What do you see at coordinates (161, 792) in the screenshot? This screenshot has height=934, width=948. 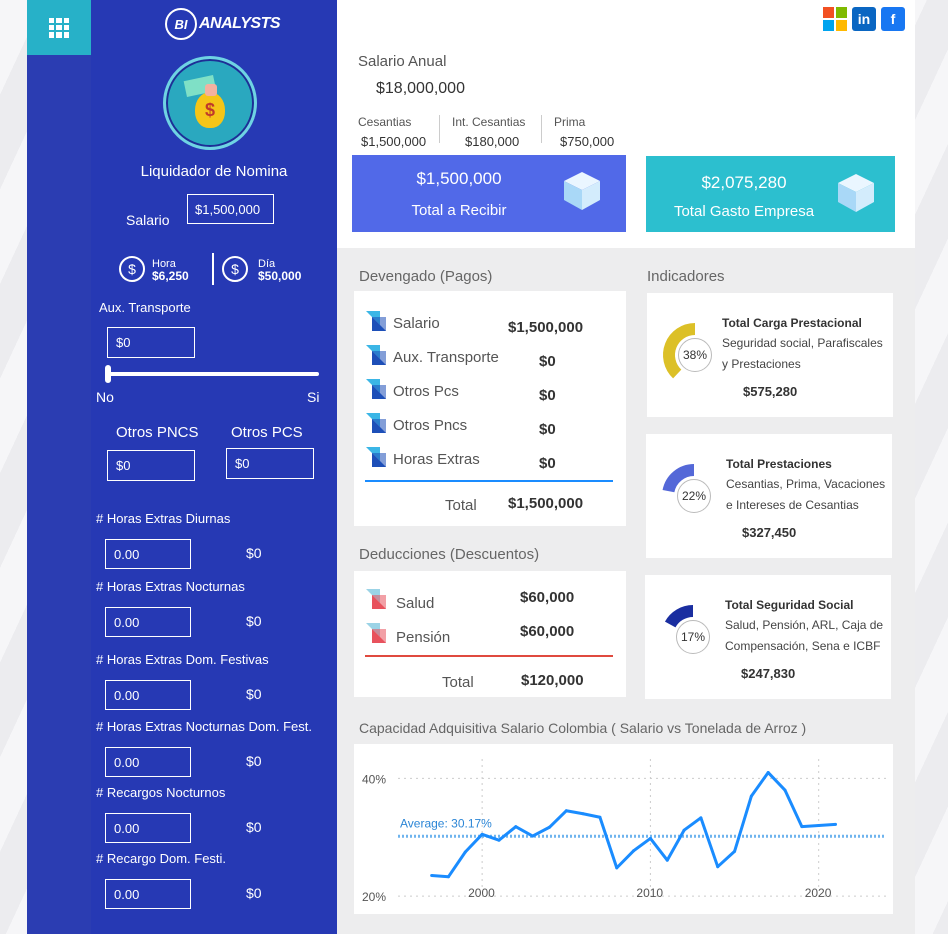 I see `extra-hours-label: # Recargos Nocturnos` at bounding box center [161, 792].